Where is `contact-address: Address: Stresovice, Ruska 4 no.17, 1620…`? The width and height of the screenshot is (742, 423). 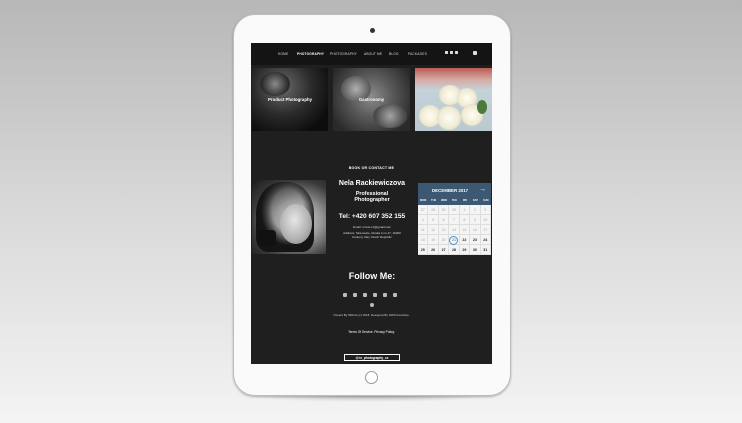 contact-address: Address: Stresovice, Ruska 4 no.17, 1620… is located at coordinates (372, 236).